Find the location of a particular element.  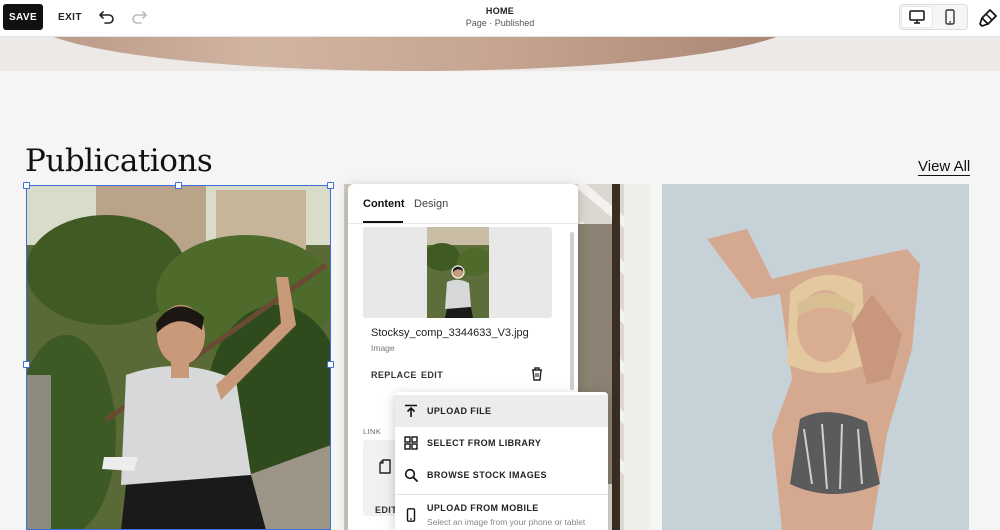

mobile-icon is located at coordinates (950, 17).